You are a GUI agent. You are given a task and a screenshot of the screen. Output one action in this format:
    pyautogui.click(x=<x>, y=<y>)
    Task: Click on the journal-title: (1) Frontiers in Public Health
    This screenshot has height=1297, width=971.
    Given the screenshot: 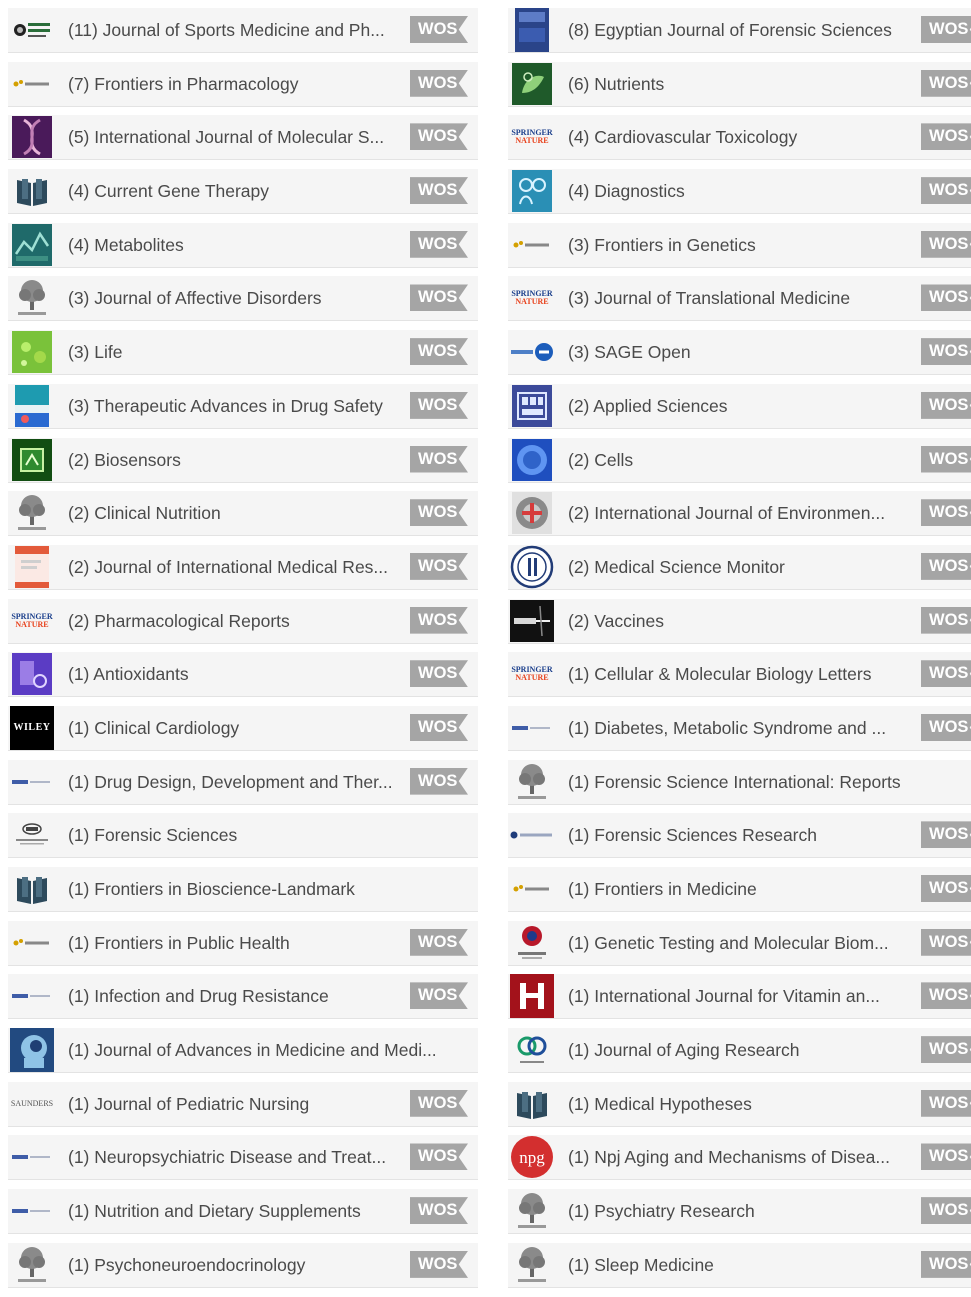 What is the action you would take?
    pyautogui.click(x=238, y=943)
    